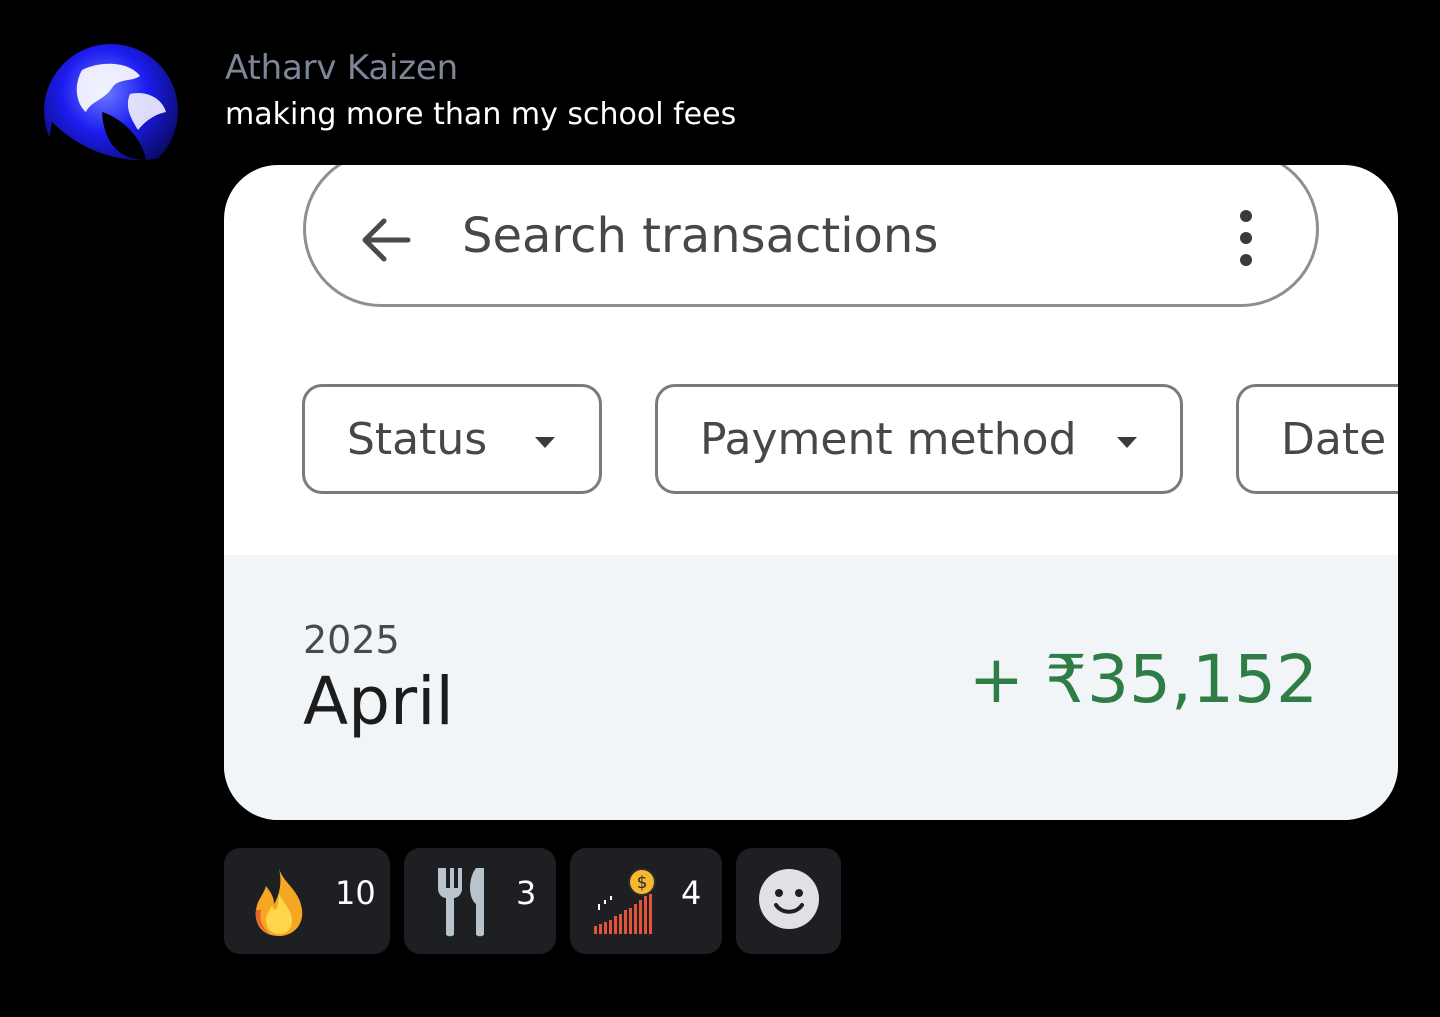  I want to click on add-reaction-button, so click(788, 901).